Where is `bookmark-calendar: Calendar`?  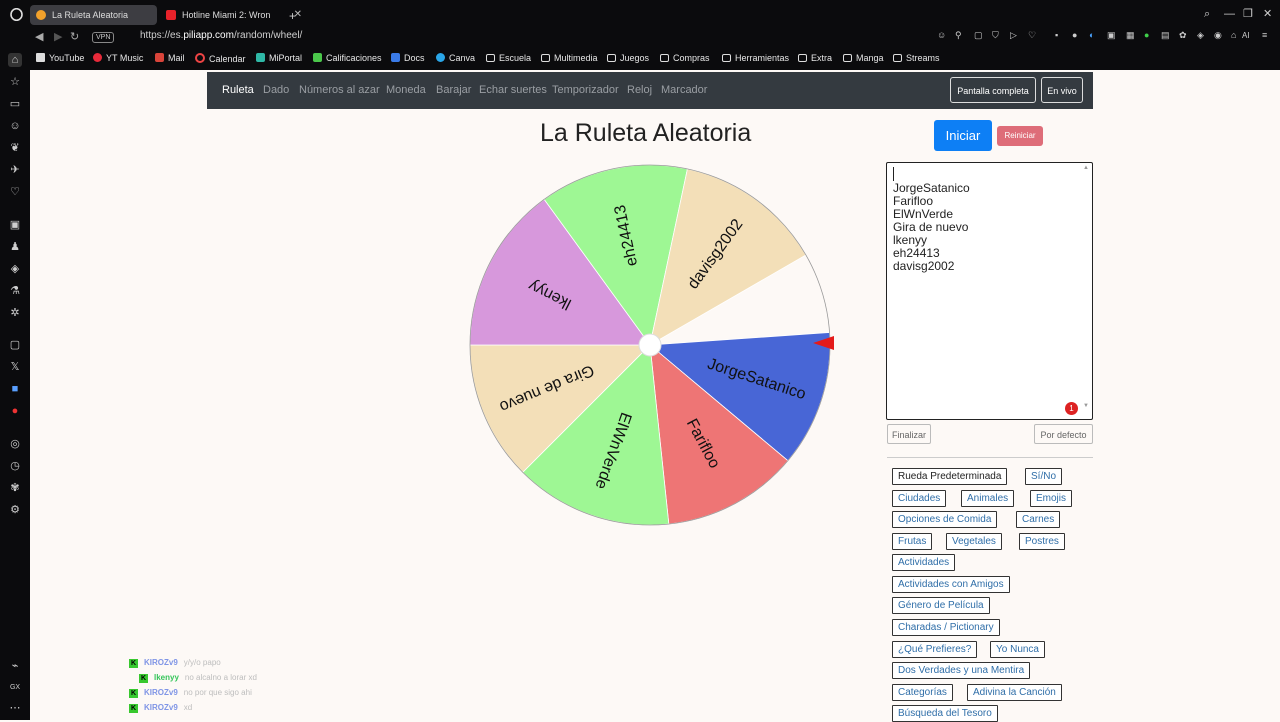 bookmark-calendar: Calendar is located at coordinates (220, 58).